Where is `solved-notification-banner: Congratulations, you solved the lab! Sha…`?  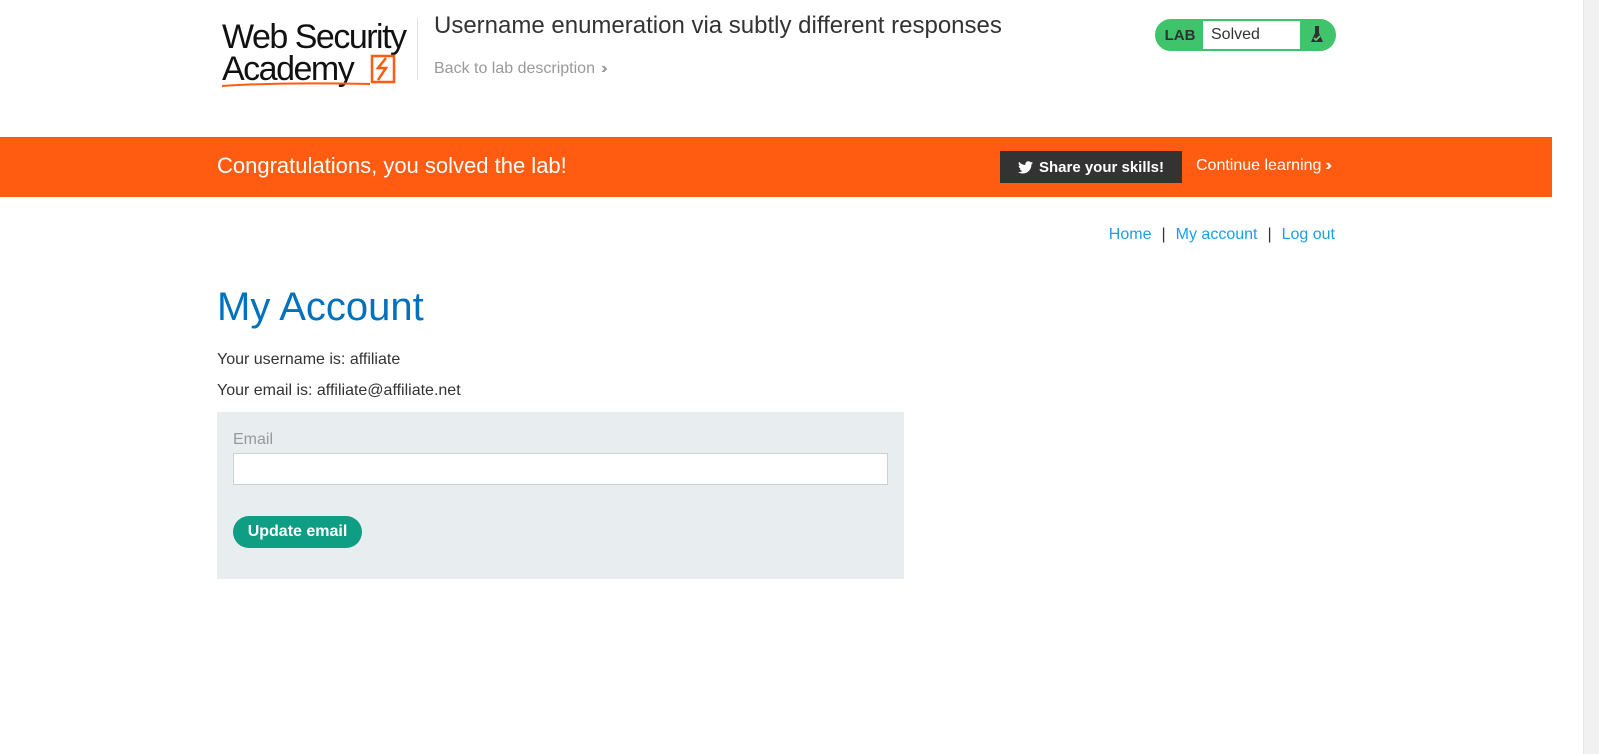 solved-notification-banner: Congratulations, you solved the lab! Sha… is located at coordinates (776, 167).